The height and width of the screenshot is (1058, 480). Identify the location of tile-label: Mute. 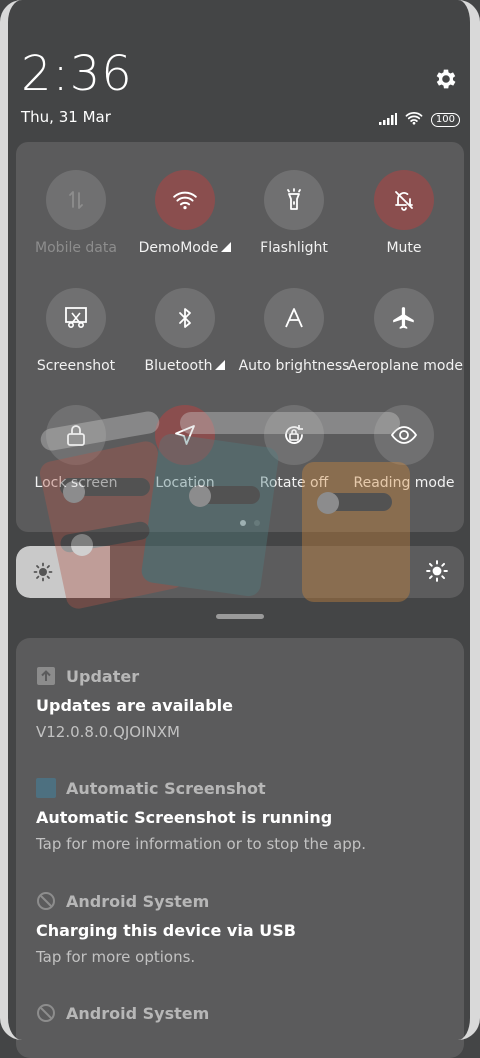
(404, 248).